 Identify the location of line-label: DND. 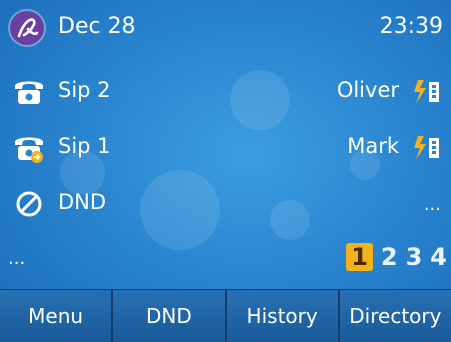
(82, 202).